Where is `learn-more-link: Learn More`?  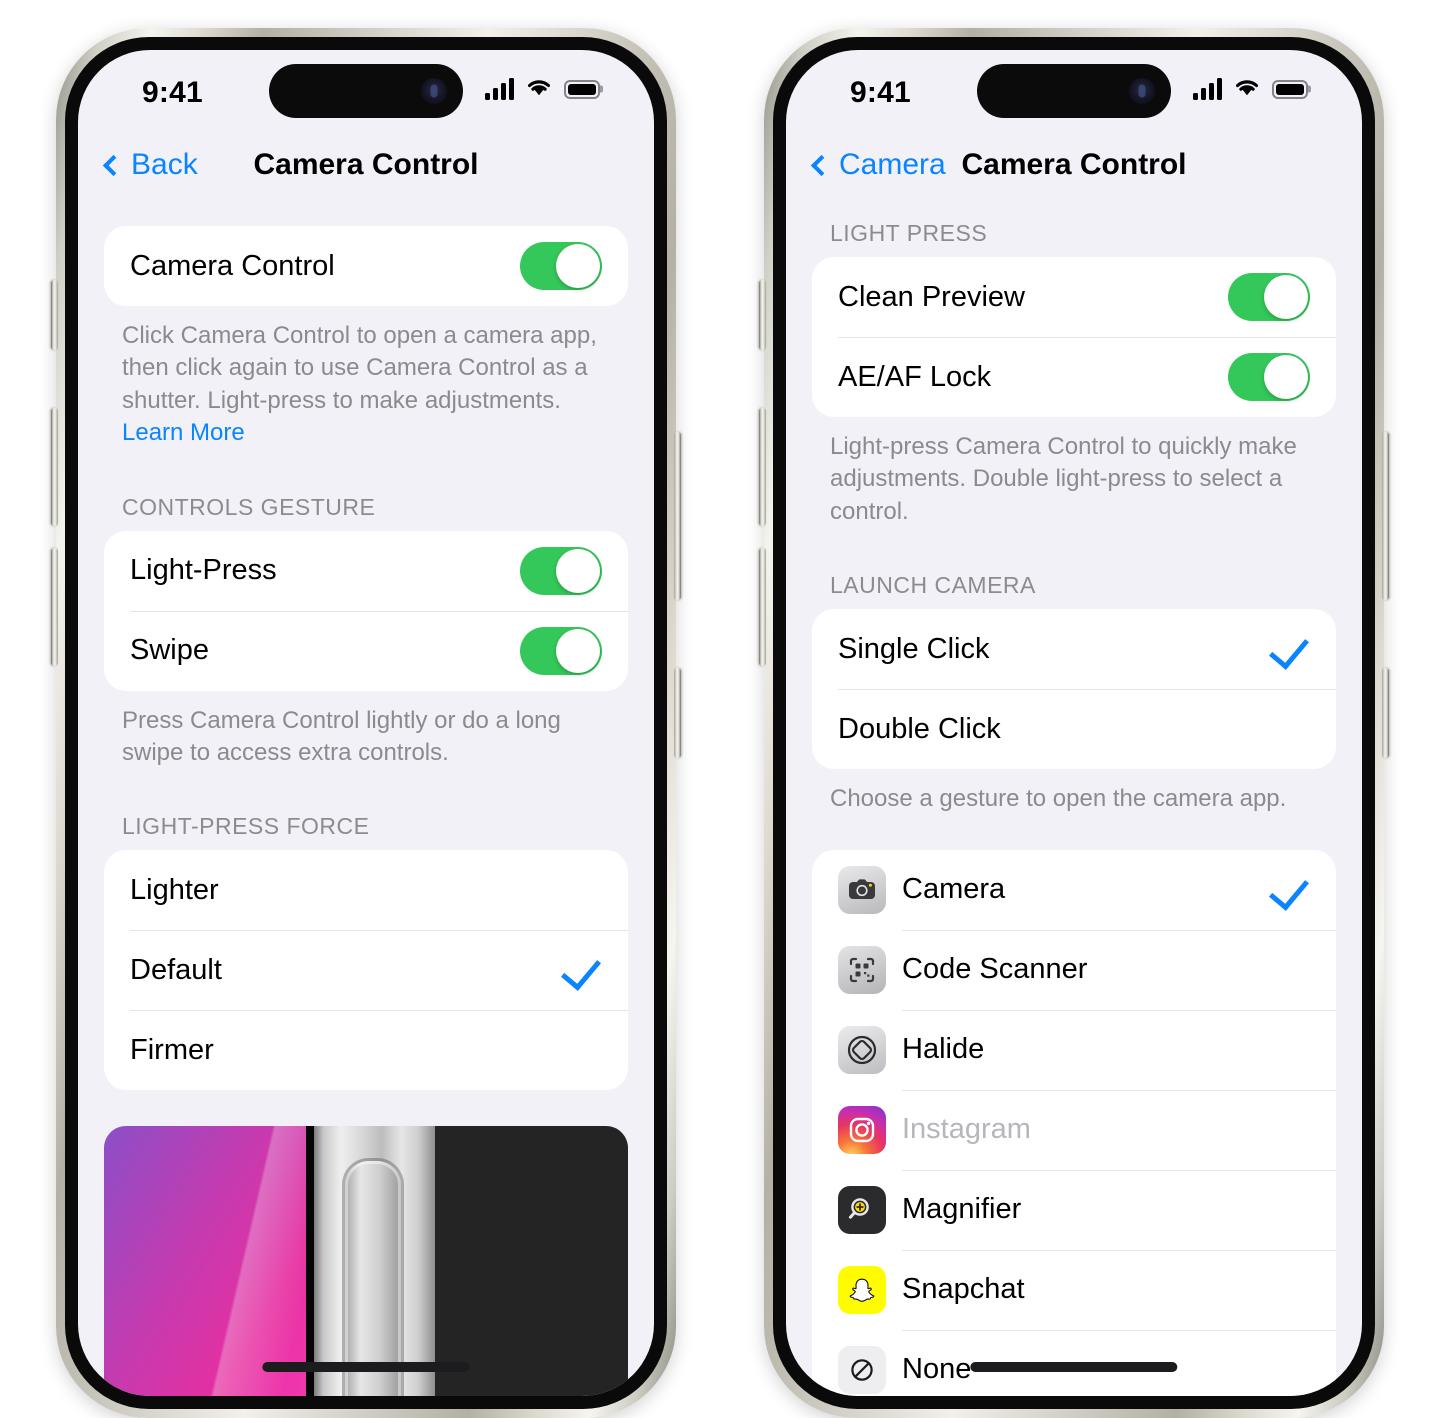 learn-more-link: Learn More is located at coordinates (183, 432).